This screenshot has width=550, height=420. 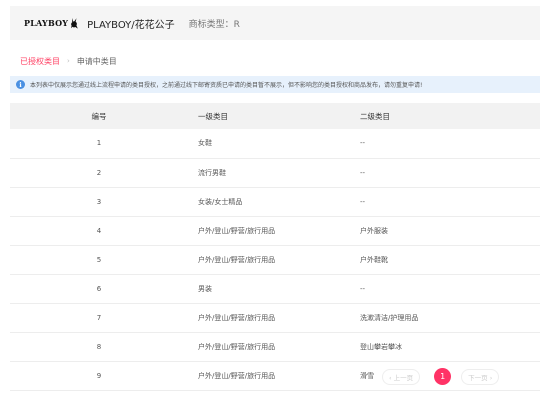 I want to click on cell-secondary-category: 户外服装, so click(x=448, y=231).